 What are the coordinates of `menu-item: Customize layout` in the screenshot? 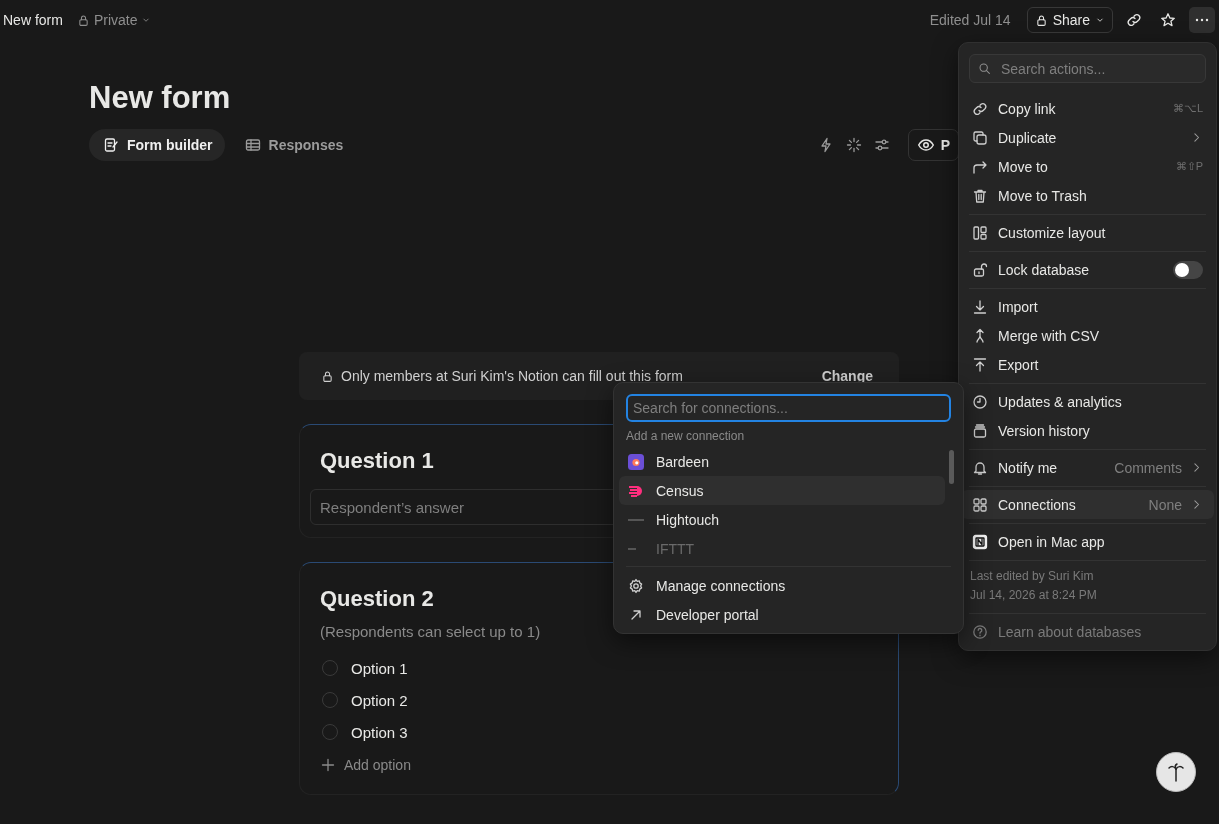 It's located at (1087, 232).